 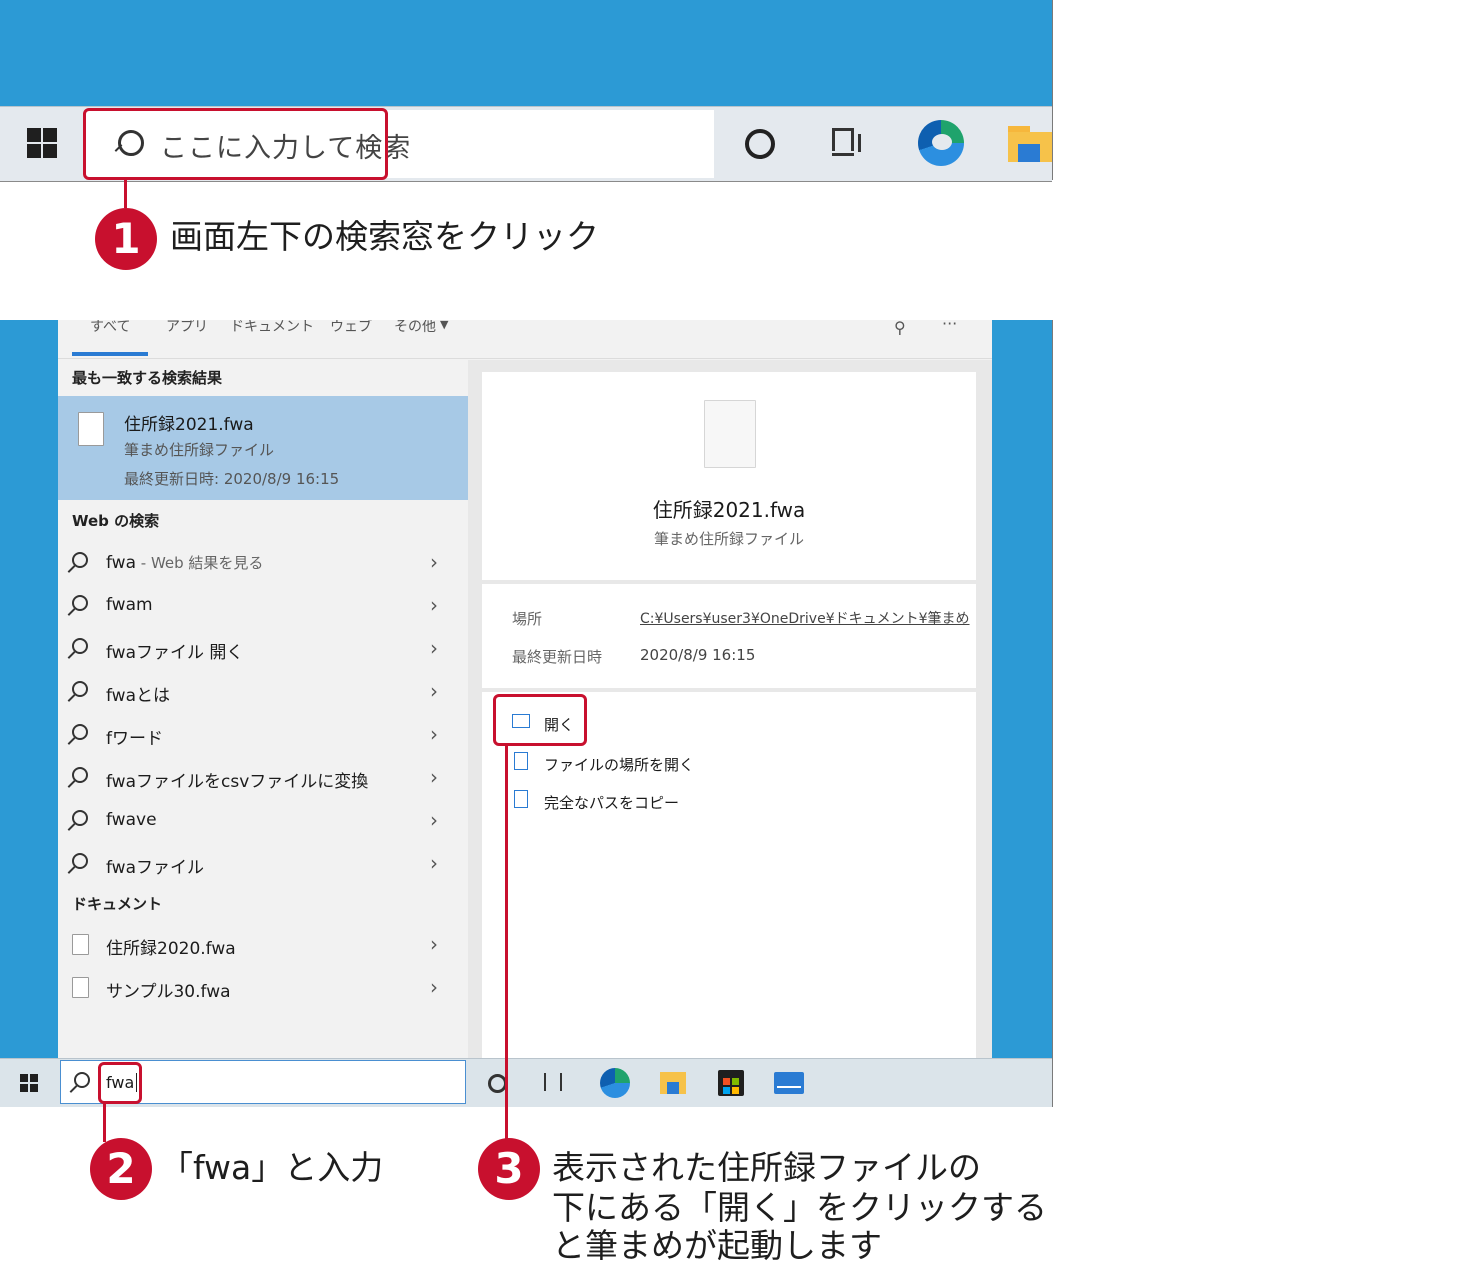 What do you see at coordinates (717, 1245) in the screenshot?
I see `step-3-caption-line3: と筆まめが起動します` at bounding box center [717, 1245].